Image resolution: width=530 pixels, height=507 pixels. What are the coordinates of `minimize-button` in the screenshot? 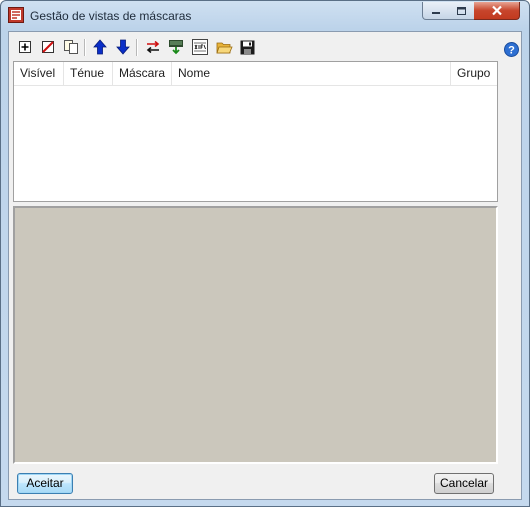 It's located at (435, 11).